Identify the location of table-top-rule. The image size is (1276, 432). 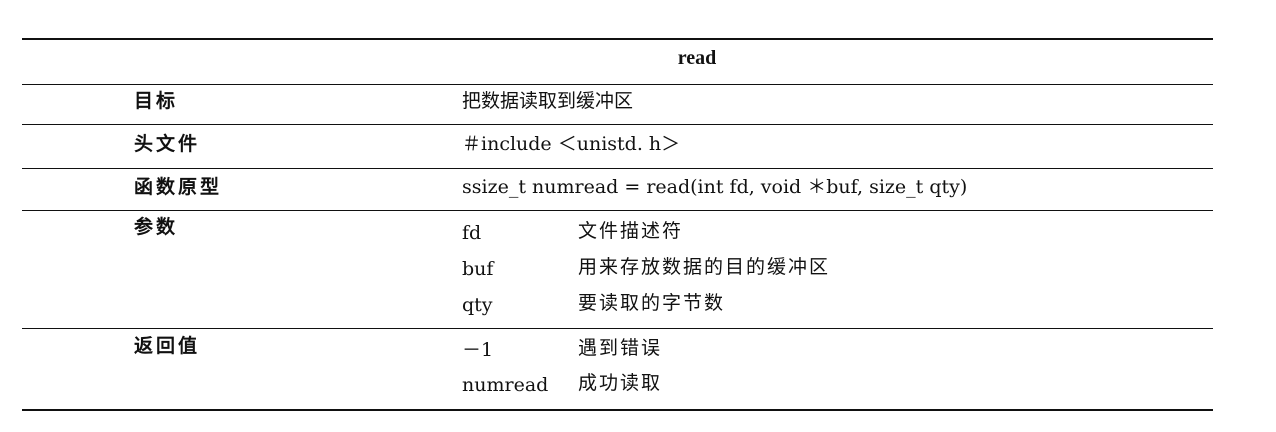
(617, 39).